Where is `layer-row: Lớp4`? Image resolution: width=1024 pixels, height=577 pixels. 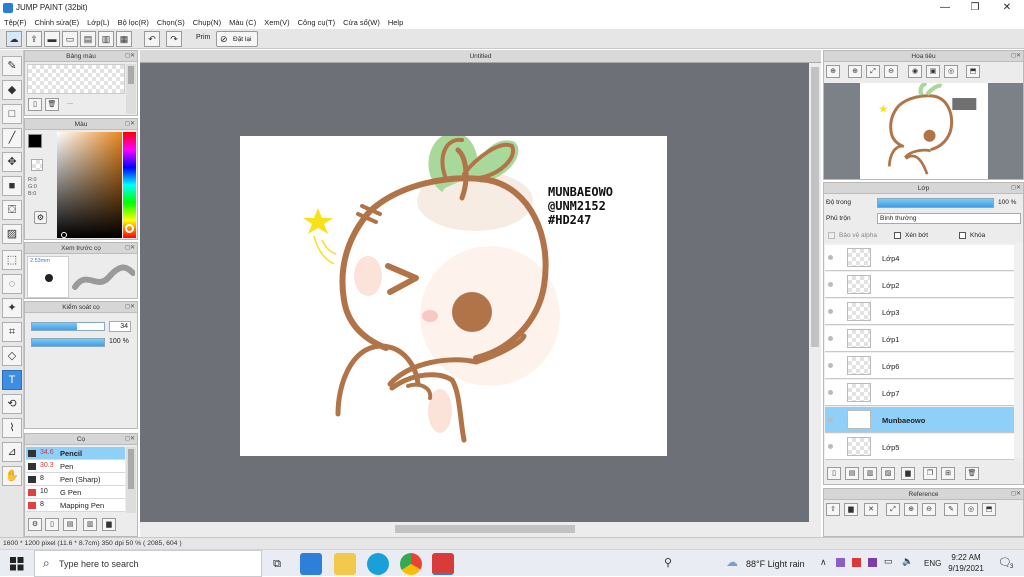 layer-row: Lớp4 is located at coordinates (919, 258).